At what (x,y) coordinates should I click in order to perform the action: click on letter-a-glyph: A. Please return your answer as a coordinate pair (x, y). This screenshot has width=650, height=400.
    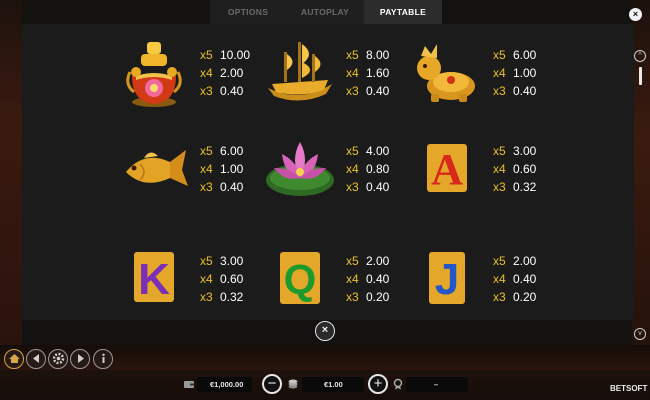
    Looking at the image, I should click on (447, 169).